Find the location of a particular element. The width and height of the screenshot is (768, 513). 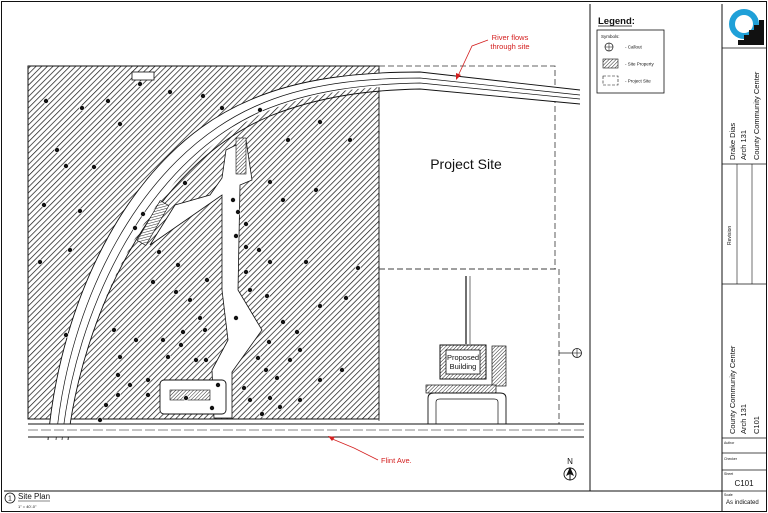

project-site-label: Project Site is located at coordinates (466, 164).